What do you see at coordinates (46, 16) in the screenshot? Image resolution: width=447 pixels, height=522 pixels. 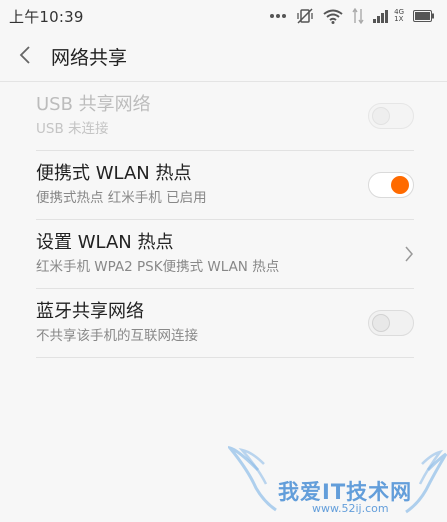 I see `status-time: 上午10:39` at bounding box center [46, 16].